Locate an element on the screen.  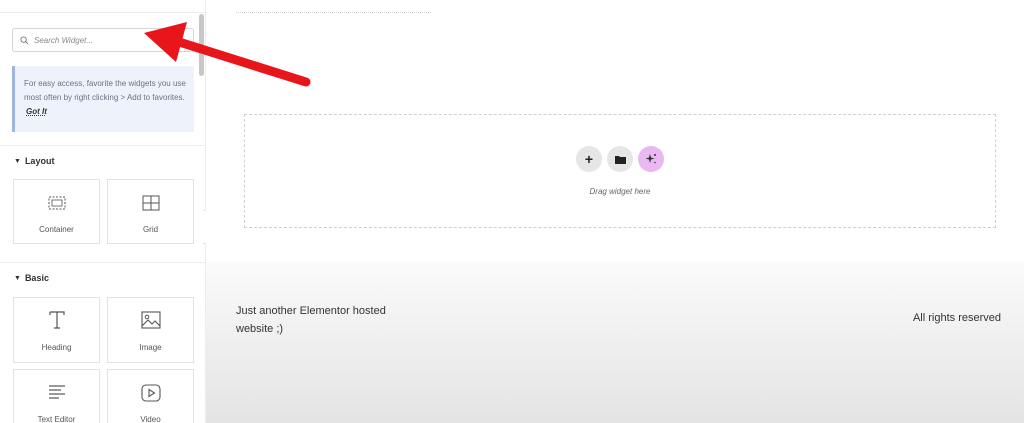
widget-text-editor: Text Editor is located at coordinates (56, 396).